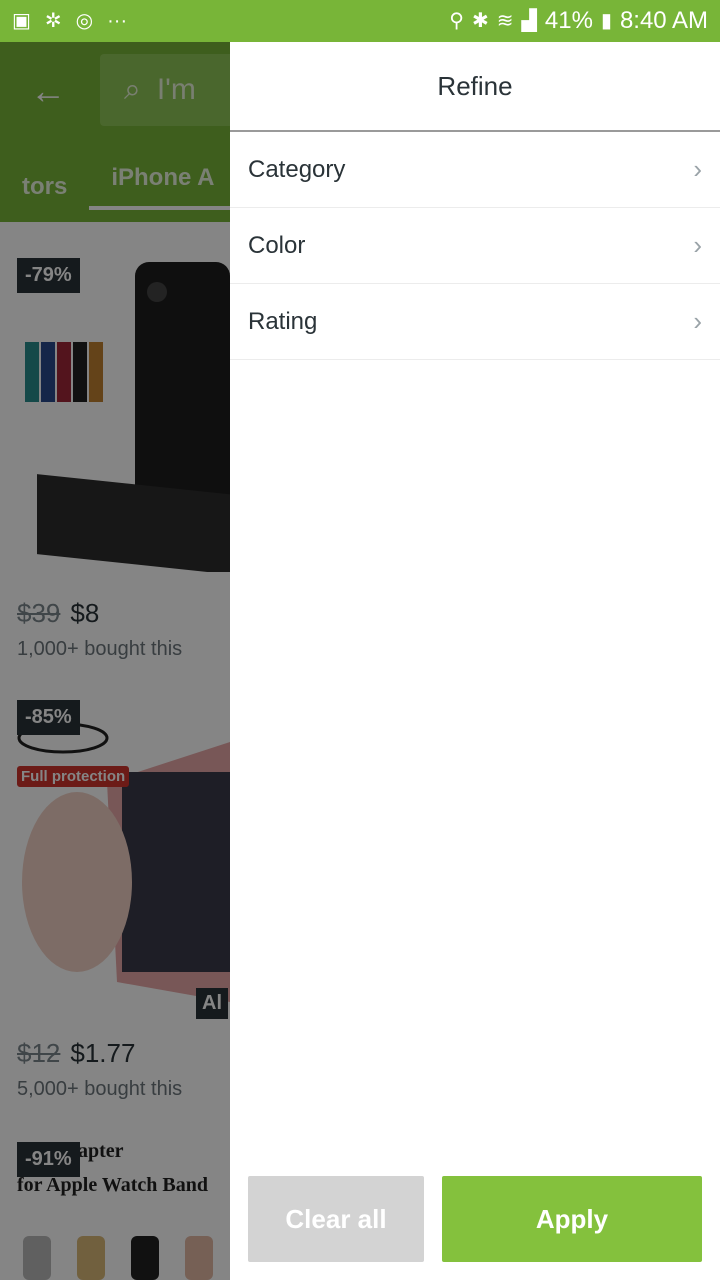 The image size is (720, 1280). I want to click on clear-all-button: Clear all, so click(336, 1219).